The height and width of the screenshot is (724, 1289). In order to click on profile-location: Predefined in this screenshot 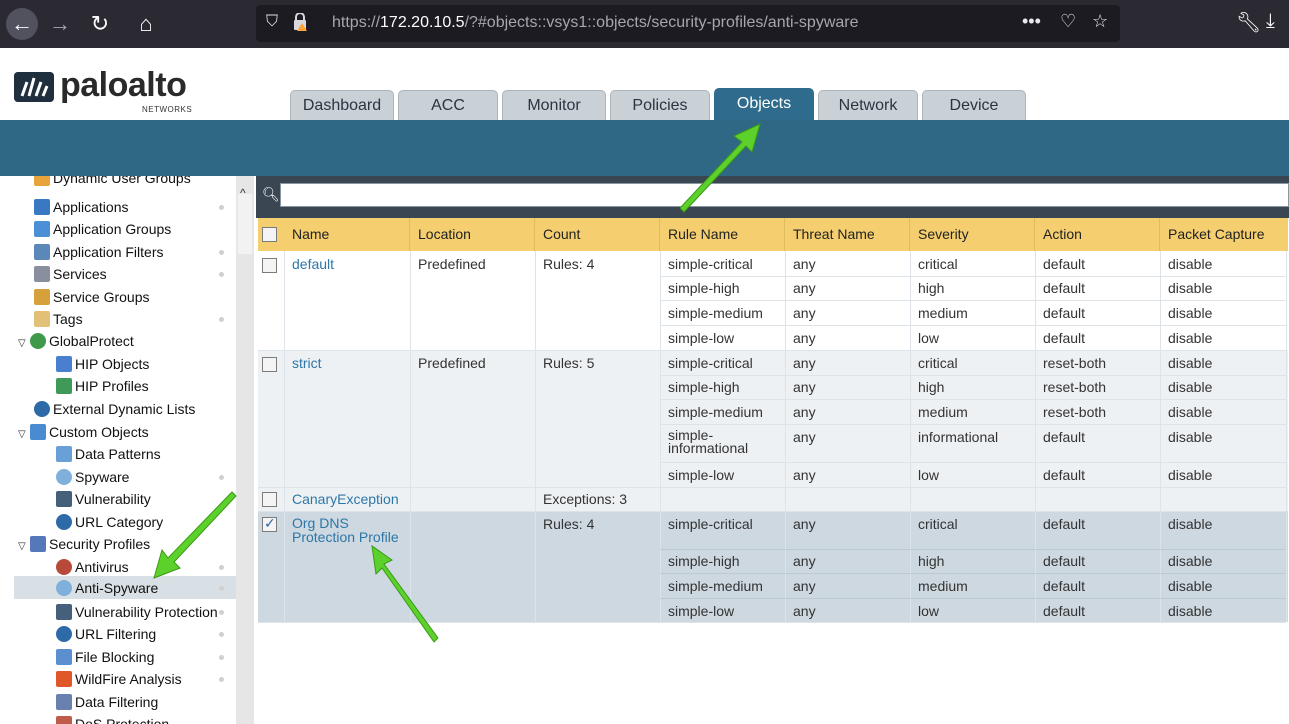, I will do `click(452, 264)`.